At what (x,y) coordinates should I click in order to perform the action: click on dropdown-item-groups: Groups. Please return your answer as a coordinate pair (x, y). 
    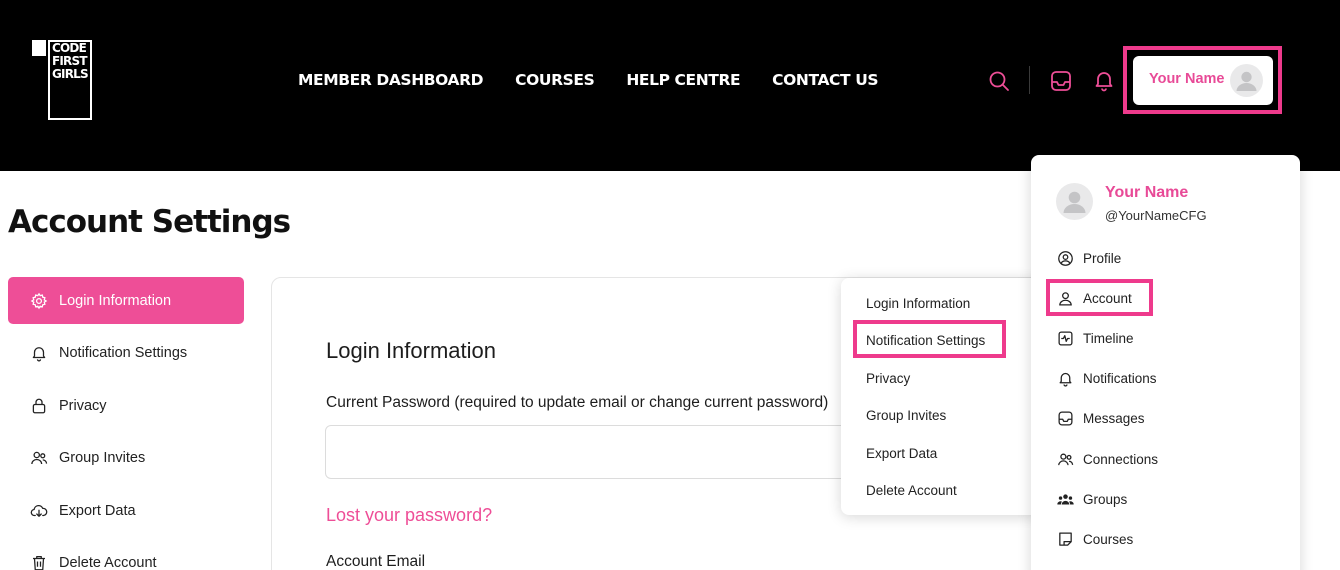
    Looking at the image, I should click on (1092, 499).